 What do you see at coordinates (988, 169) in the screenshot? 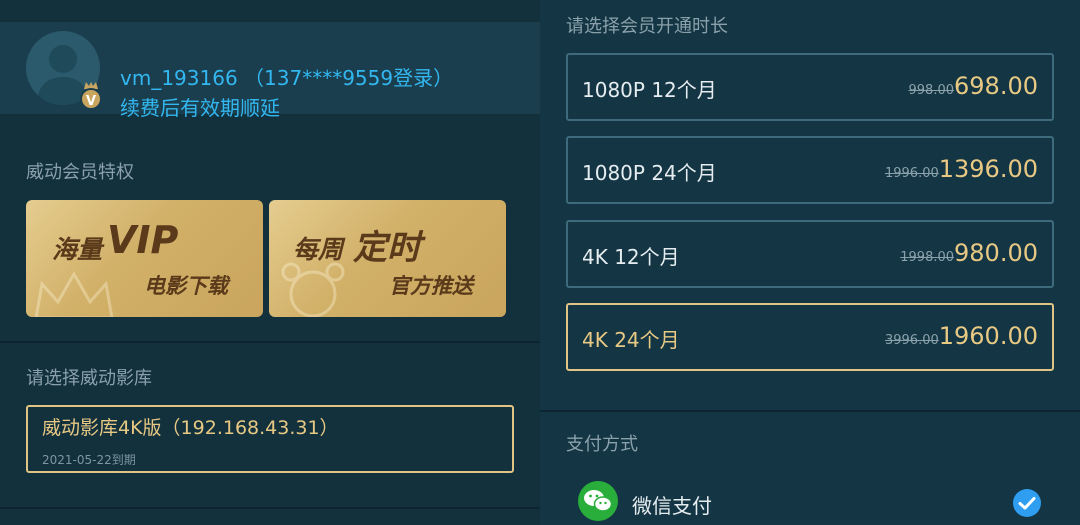
I see `sale-price: 1396.00` at bounding box center [988, 169].